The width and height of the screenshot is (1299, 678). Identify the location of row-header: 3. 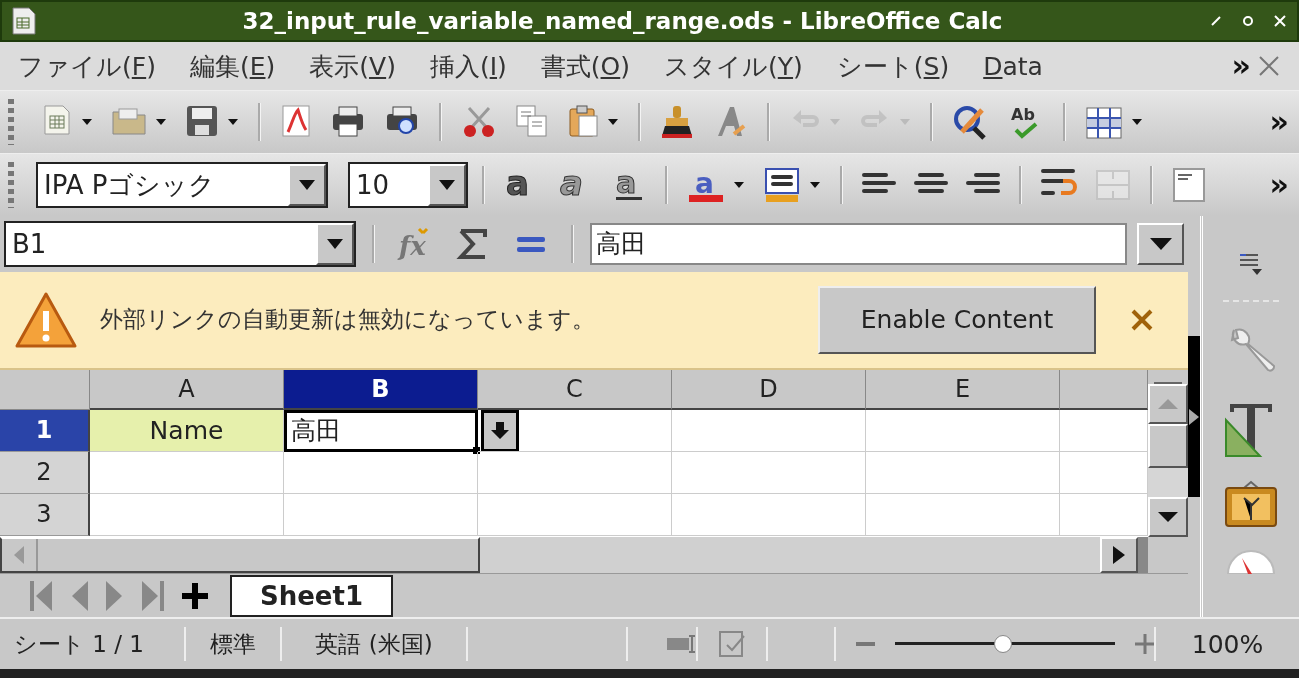
(45, 514).